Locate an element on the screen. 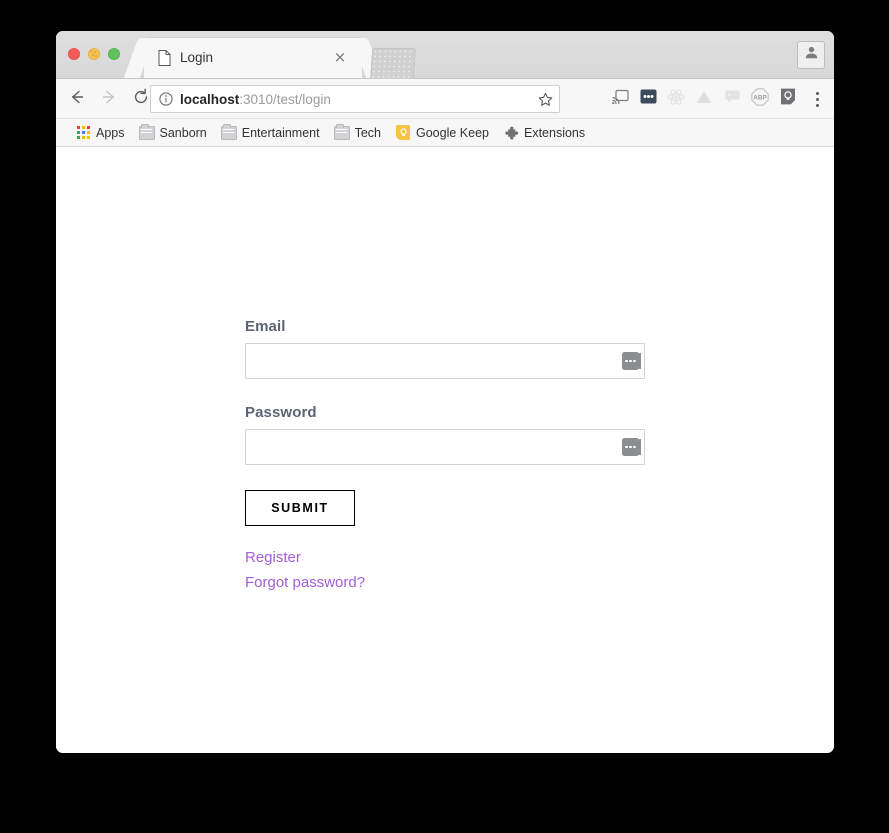 Image resolution: width=889 pixels, height=833 pixels. close-window-button is located at coordinates (74, 54).